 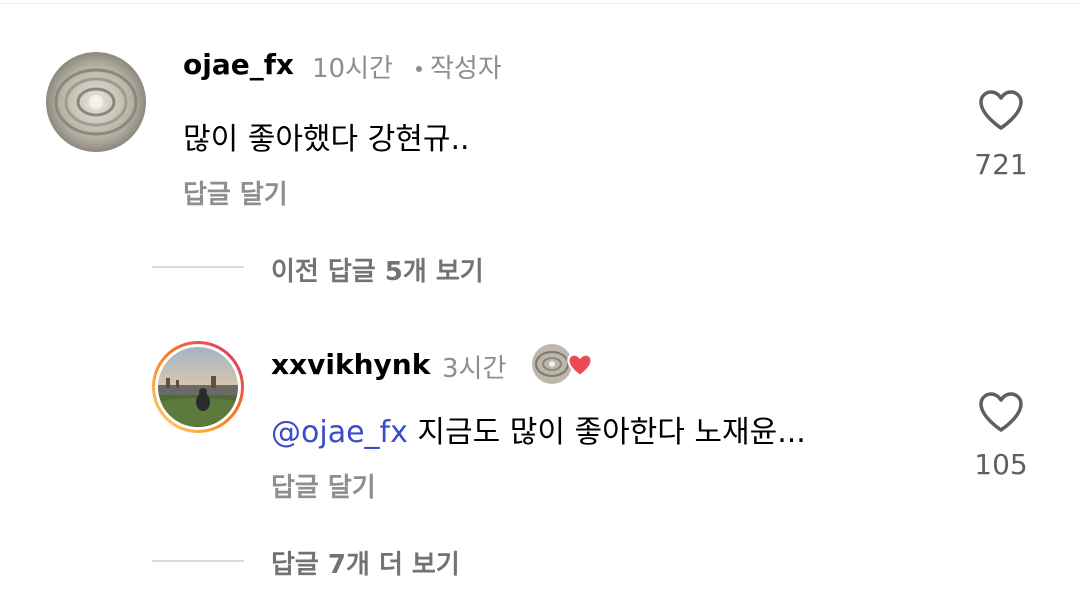 I want to click on like-count: 105, so click(x=1001, y=464).